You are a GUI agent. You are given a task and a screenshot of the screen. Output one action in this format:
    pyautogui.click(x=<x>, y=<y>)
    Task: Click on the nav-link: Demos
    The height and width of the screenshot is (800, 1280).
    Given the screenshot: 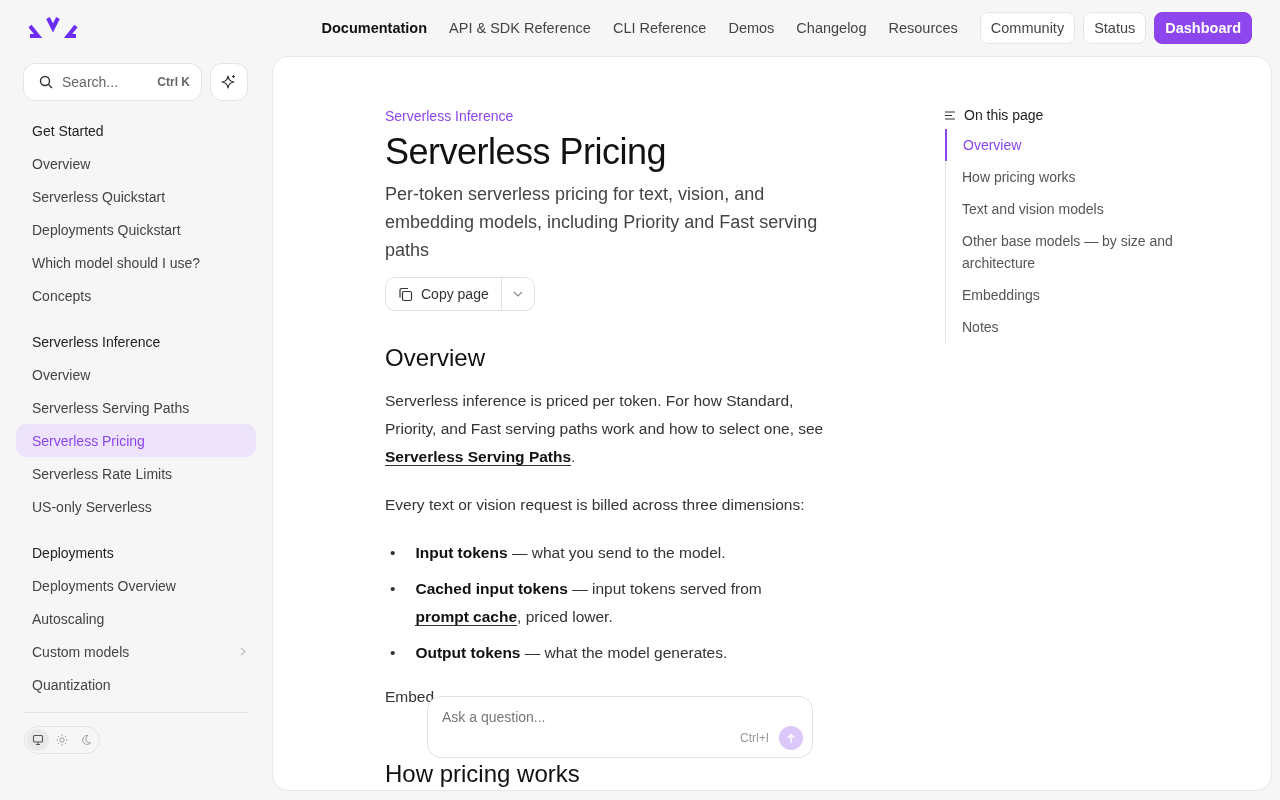 What is the action you would take?
    pyautogui.click(x=751, y=28)
    